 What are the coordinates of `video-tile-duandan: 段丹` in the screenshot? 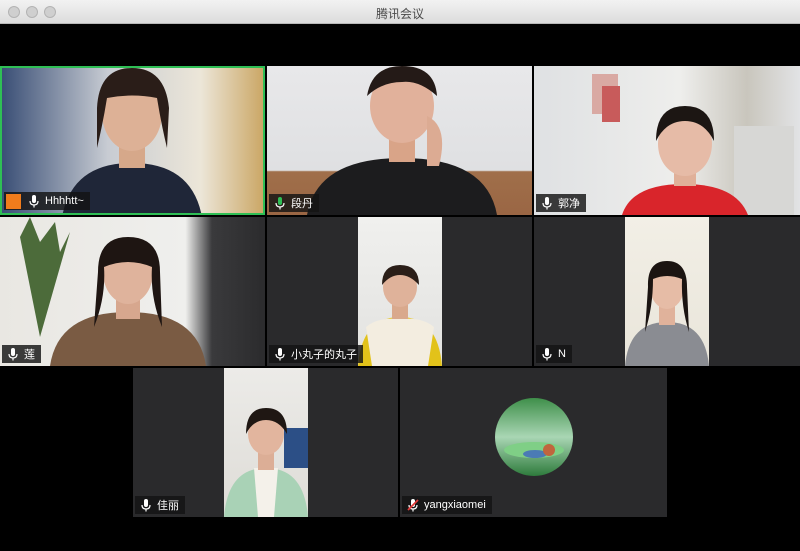 It's located at (399, 140).